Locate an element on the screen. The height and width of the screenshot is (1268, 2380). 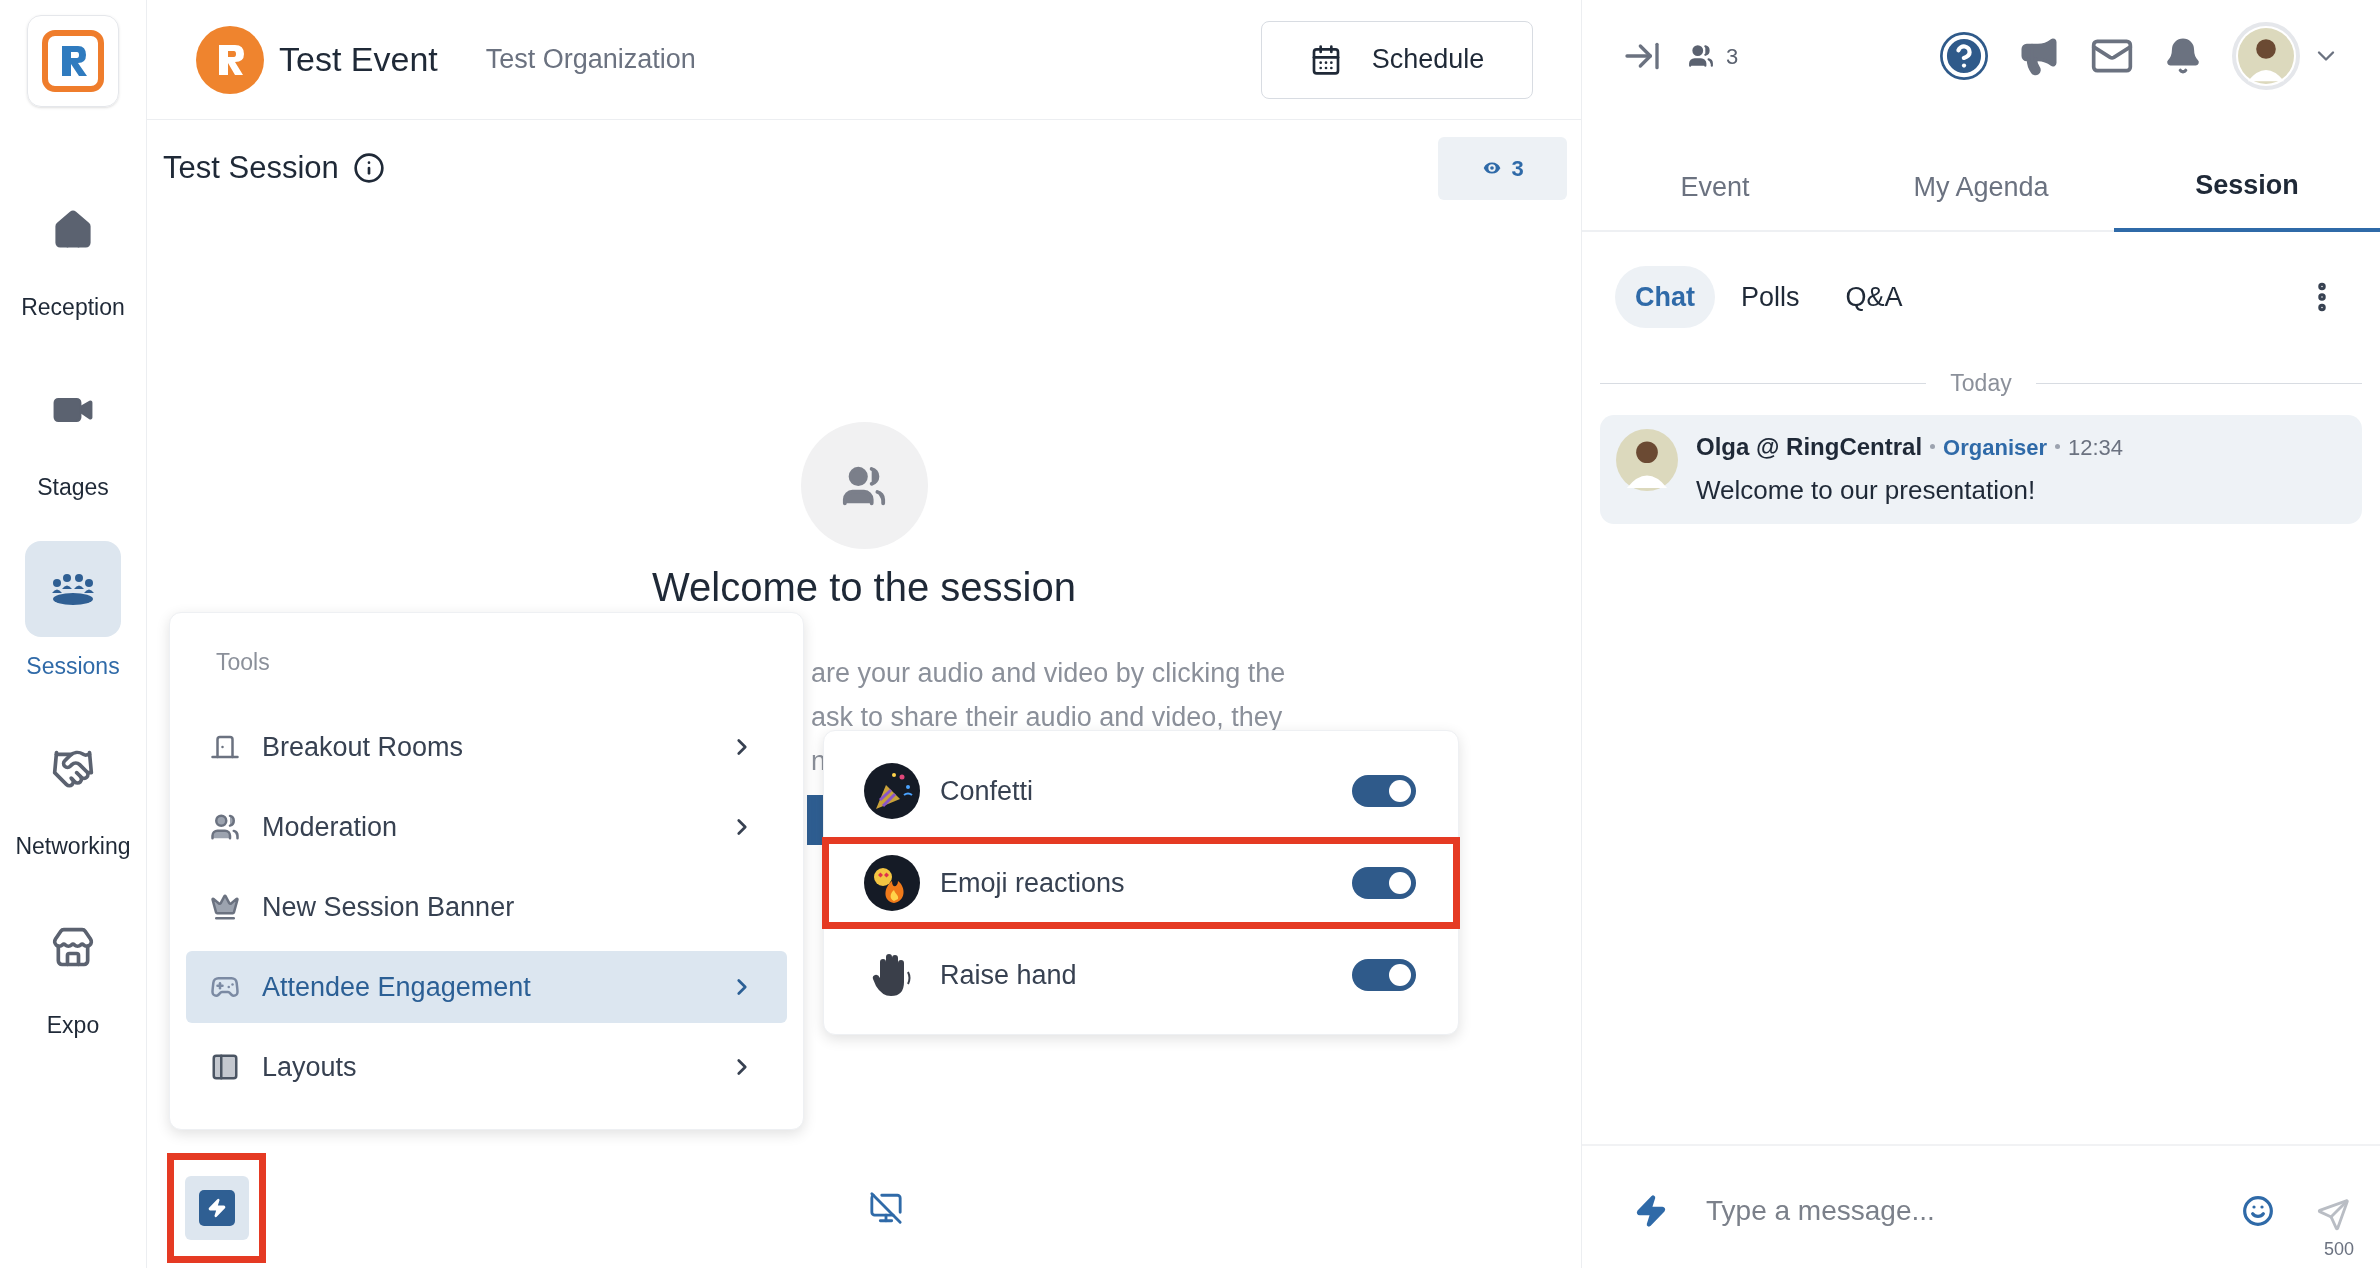
panel-tab: Session is located at coordinates (2247, 187).